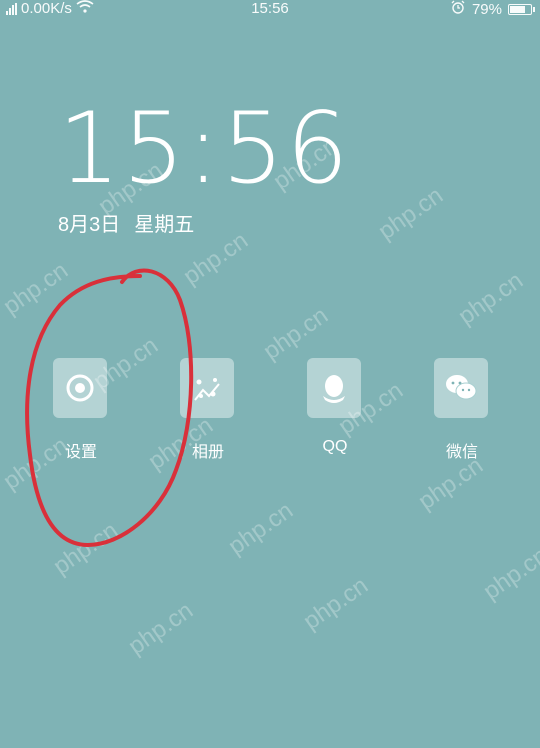 This screenshot has width=540, height=748. What do you see at coordinates (486, 9) in the screenshot?
I see `battery-percent: 79%` at bounding box center [486, 9].